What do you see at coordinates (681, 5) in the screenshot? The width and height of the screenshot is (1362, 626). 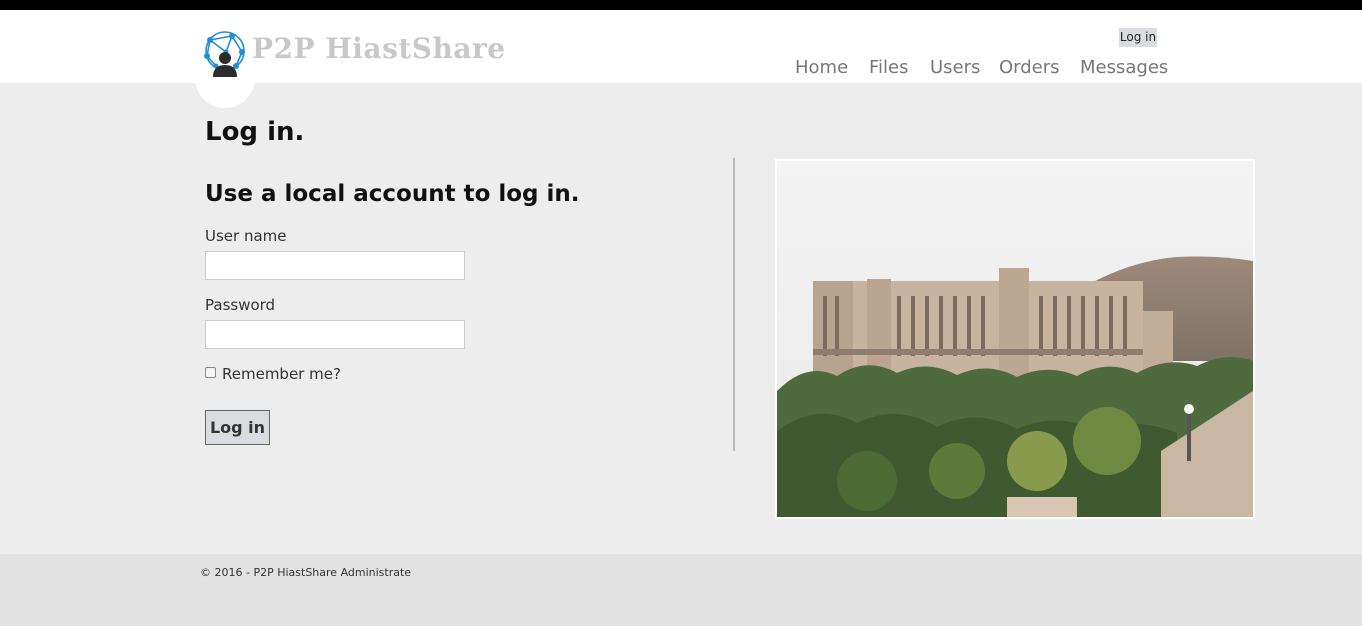 I see `top-black-bar` at bounding box center [681, 5].